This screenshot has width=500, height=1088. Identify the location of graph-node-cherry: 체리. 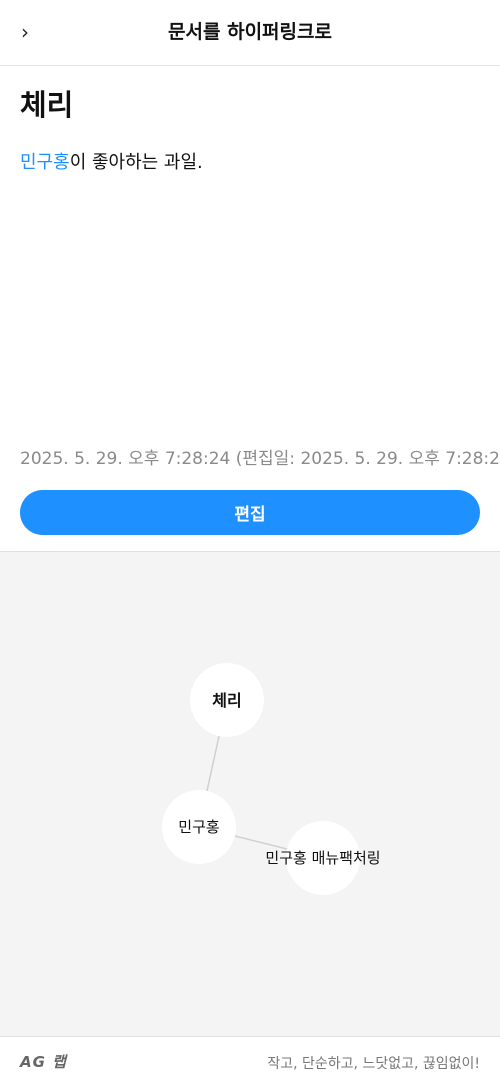
(227, 700).